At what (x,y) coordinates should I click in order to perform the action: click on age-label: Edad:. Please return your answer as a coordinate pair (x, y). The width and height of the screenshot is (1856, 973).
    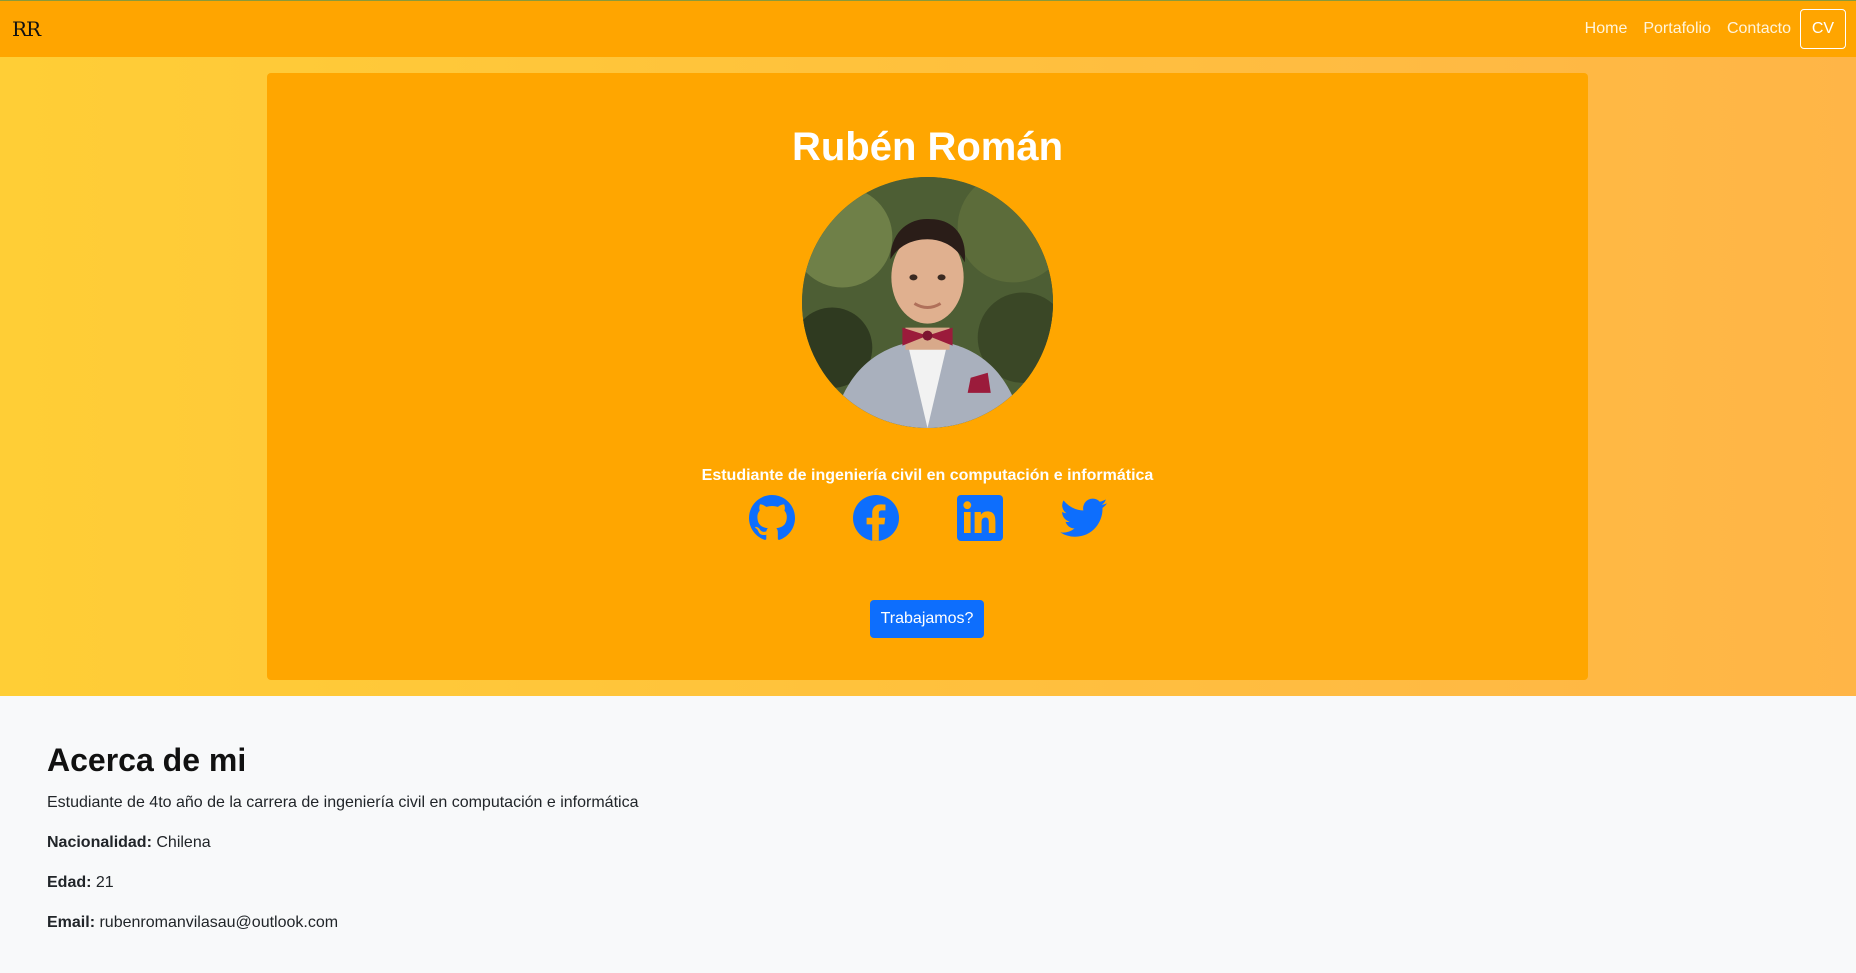
    Looking at the image, I should click on (69, 882).